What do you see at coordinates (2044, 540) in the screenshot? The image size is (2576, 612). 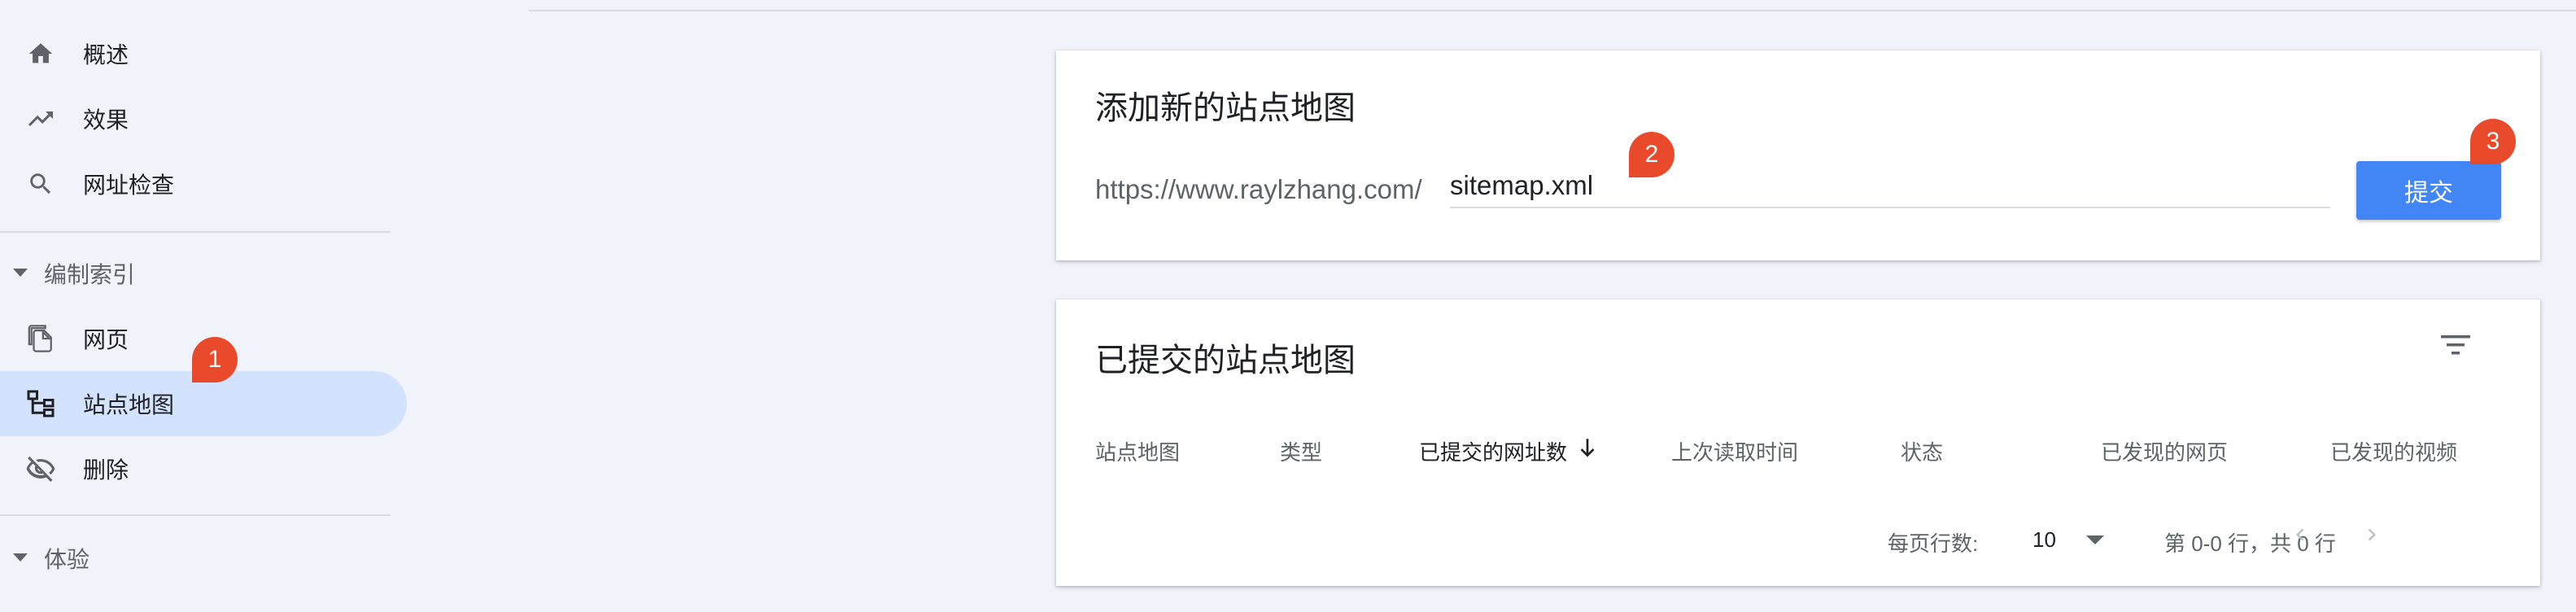 I see `rows-per-page-value: 10` at bounding box center [2044, 540].